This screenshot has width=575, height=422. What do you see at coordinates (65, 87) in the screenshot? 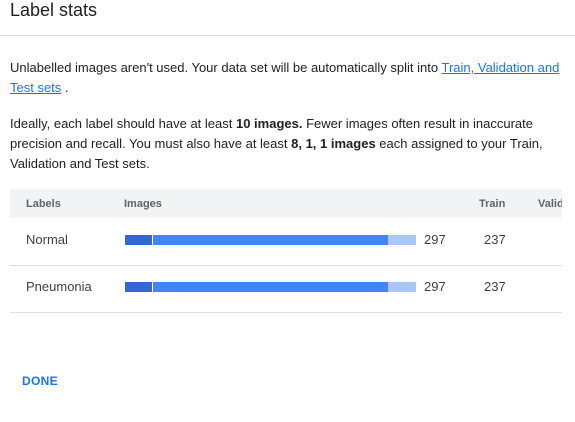
I see `intro-end: .` at bounding box center [65, 87].